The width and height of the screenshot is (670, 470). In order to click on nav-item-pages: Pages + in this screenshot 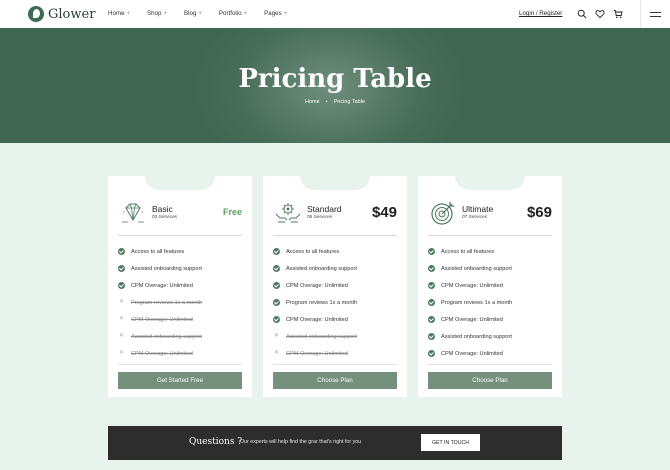, I will do `click(275, 13)`.